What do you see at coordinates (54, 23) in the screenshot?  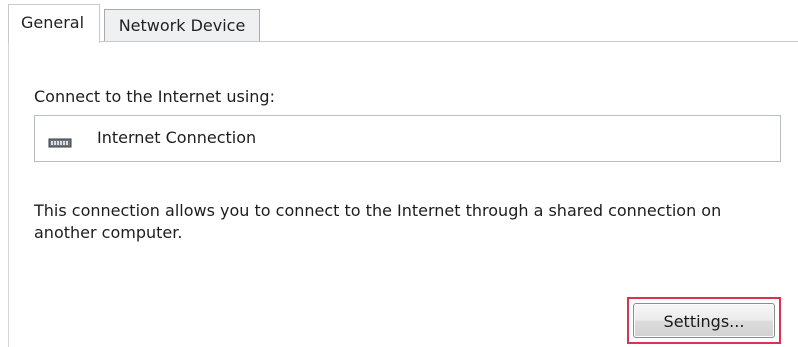 I see `tab-general: General` at bounding box center [54, 23].